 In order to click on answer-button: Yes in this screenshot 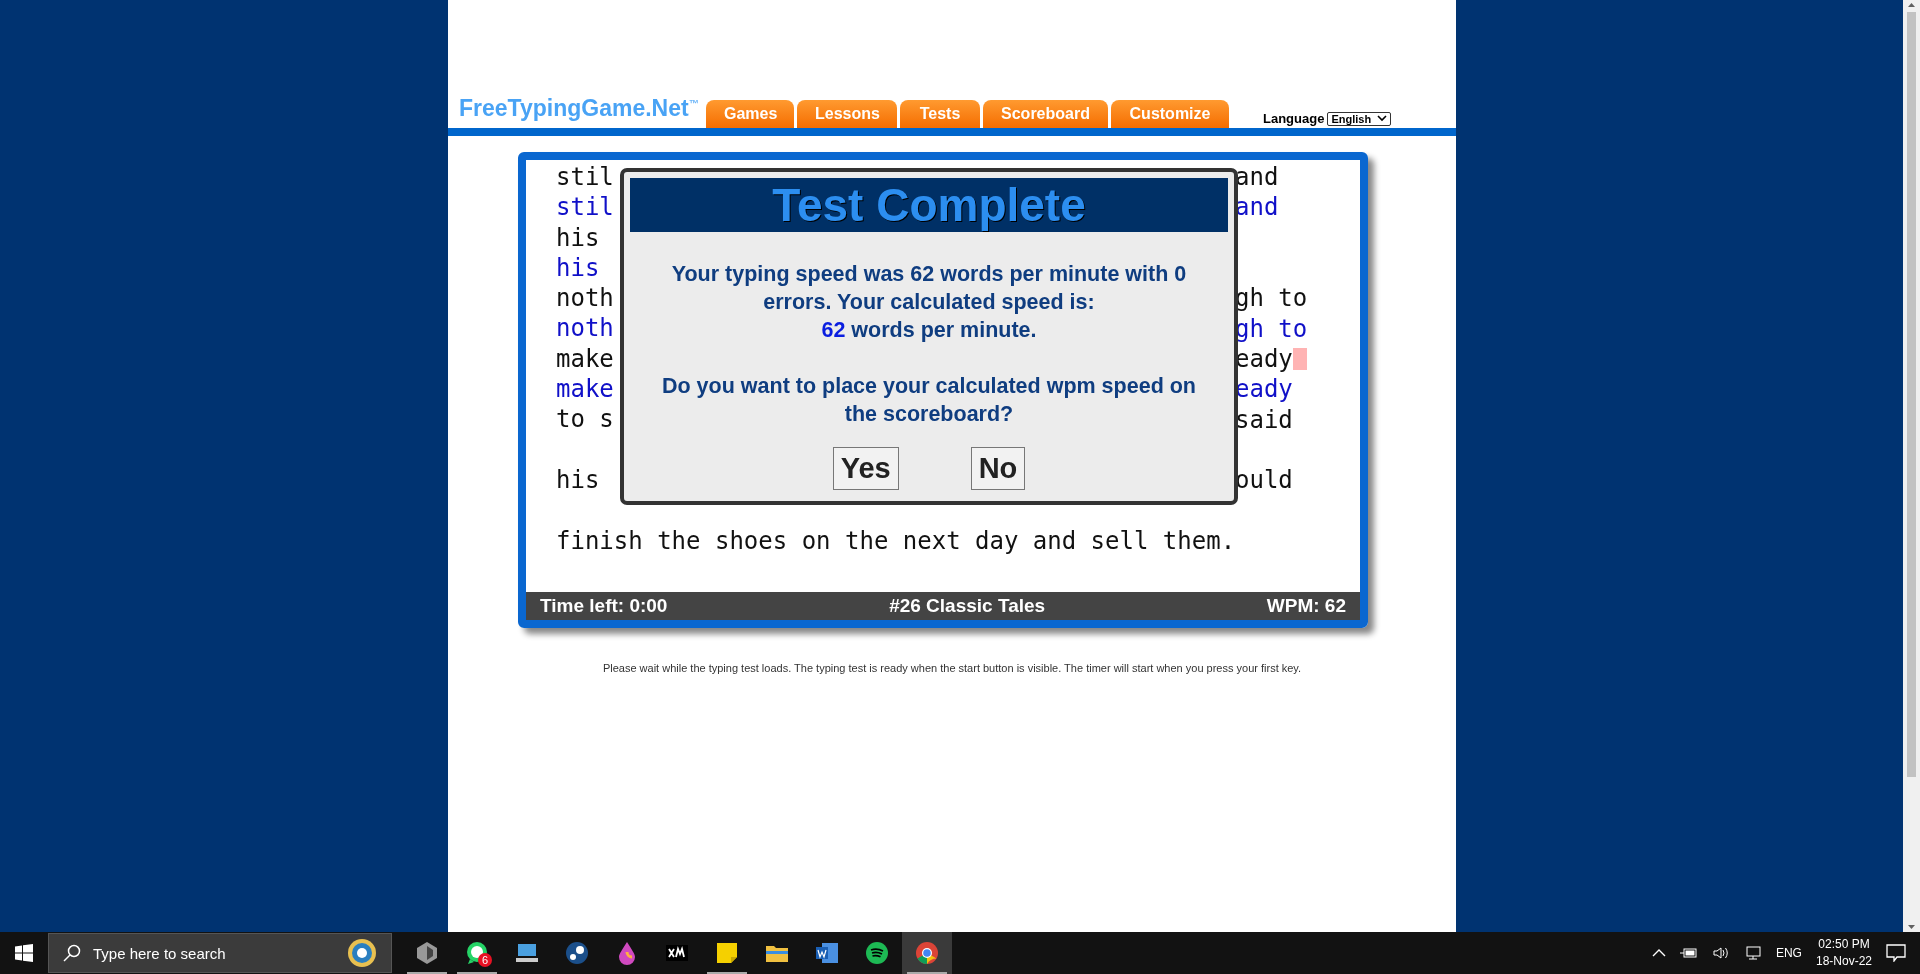, I will do `click(865, 468)`.